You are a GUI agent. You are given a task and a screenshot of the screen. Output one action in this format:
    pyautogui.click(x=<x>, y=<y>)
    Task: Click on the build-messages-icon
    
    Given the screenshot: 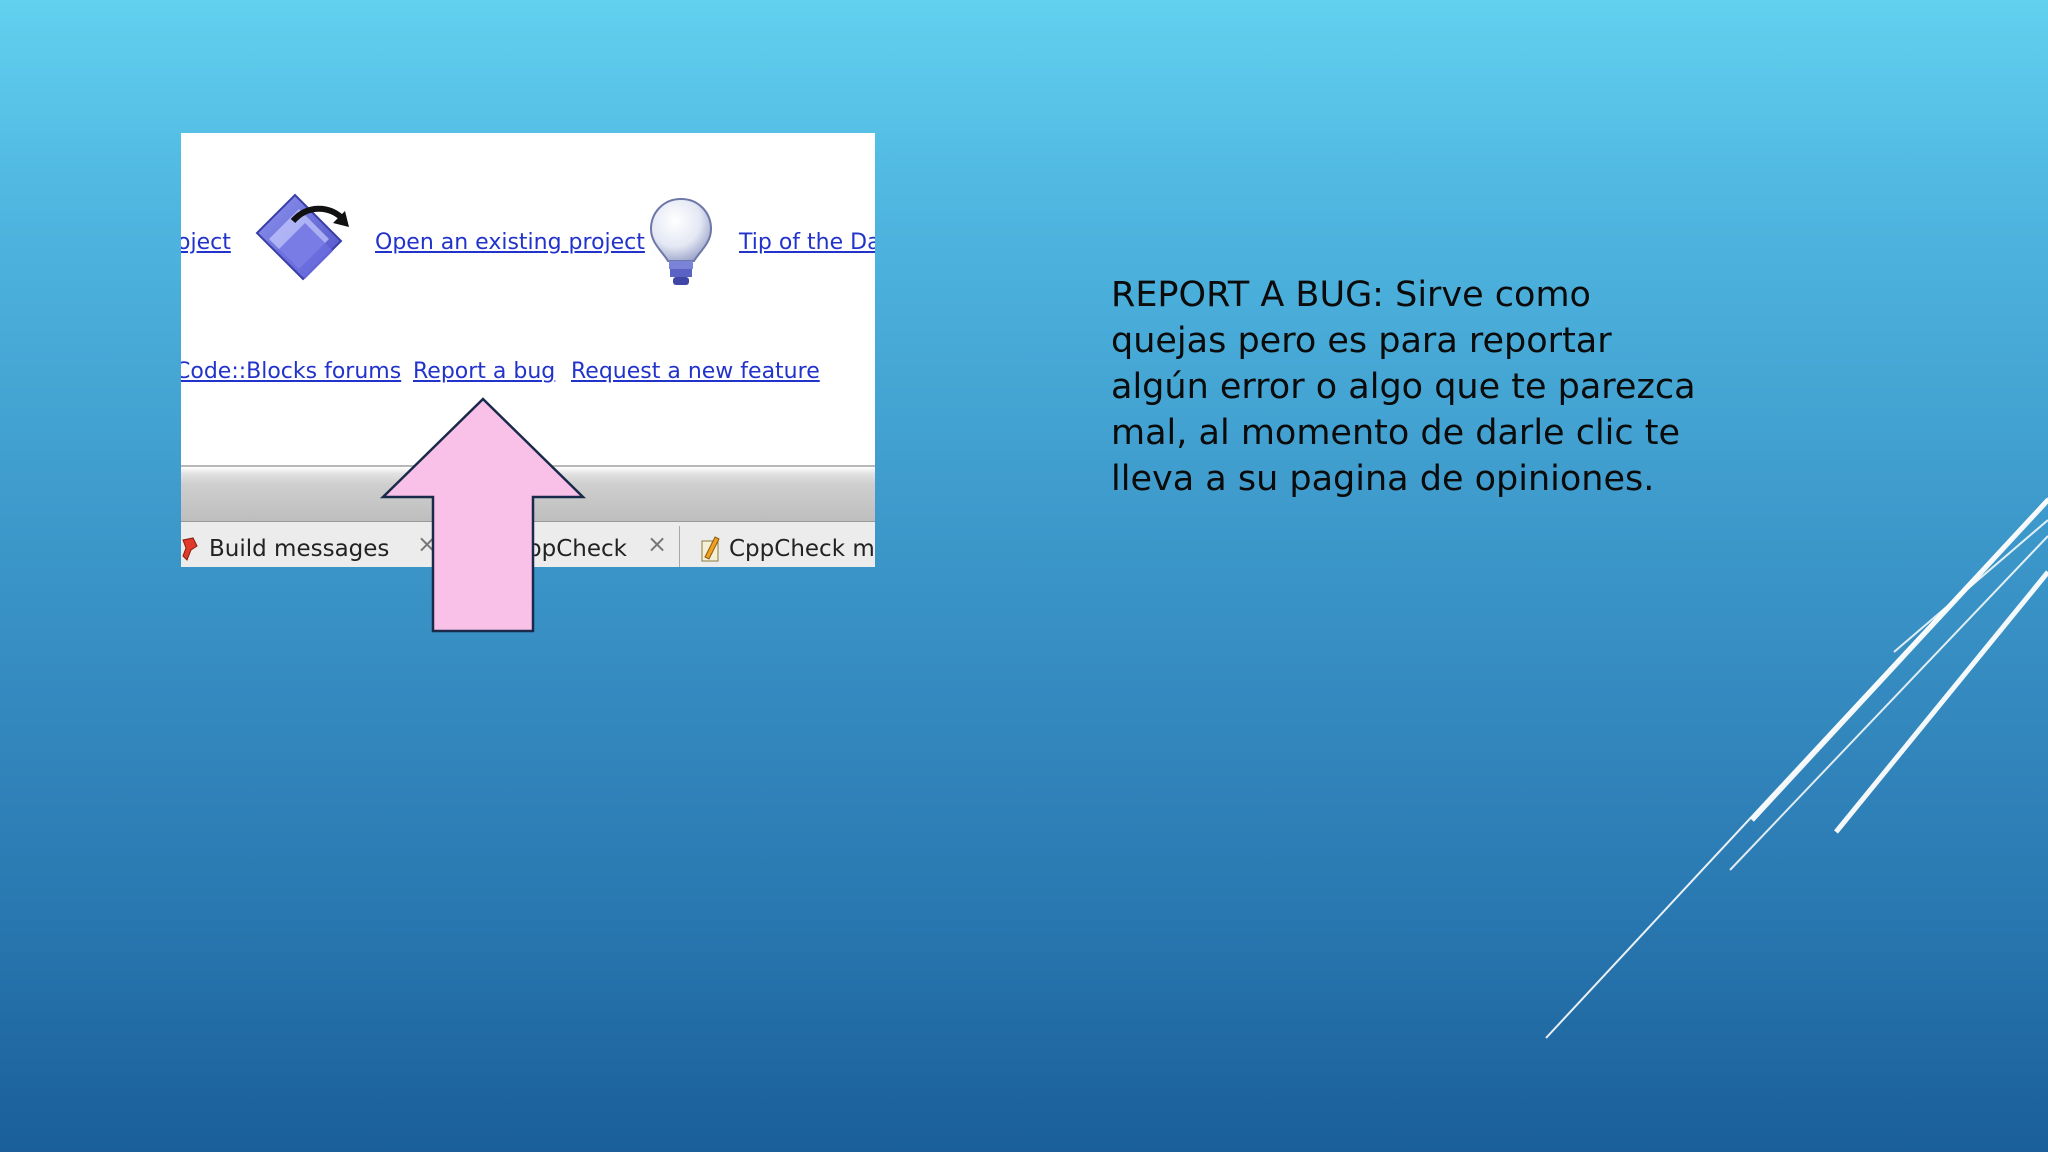 What is the action you would take?
    pyautogui.click(x=190, y=549)
    